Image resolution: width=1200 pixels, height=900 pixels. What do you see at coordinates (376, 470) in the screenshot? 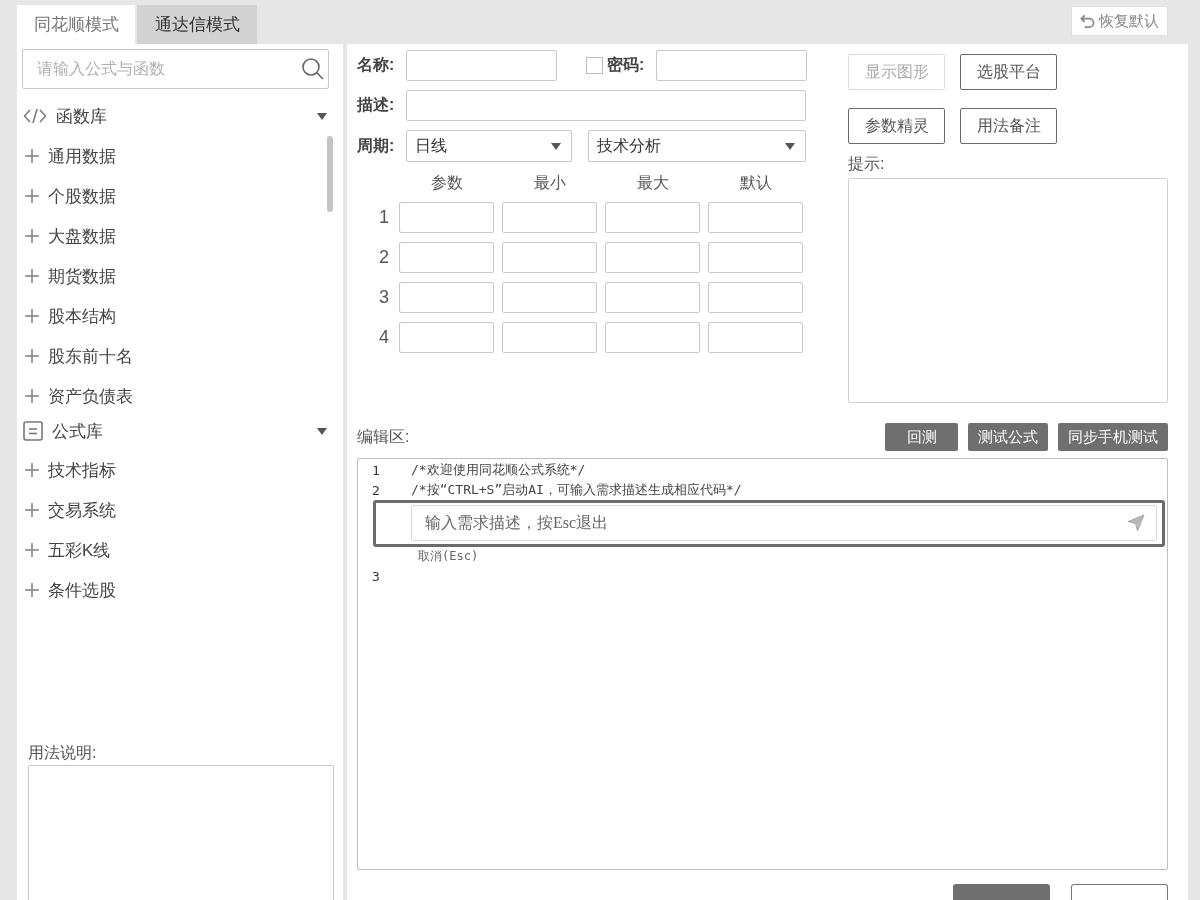
I see `line-number: 1` at bounding box center [376, 470].